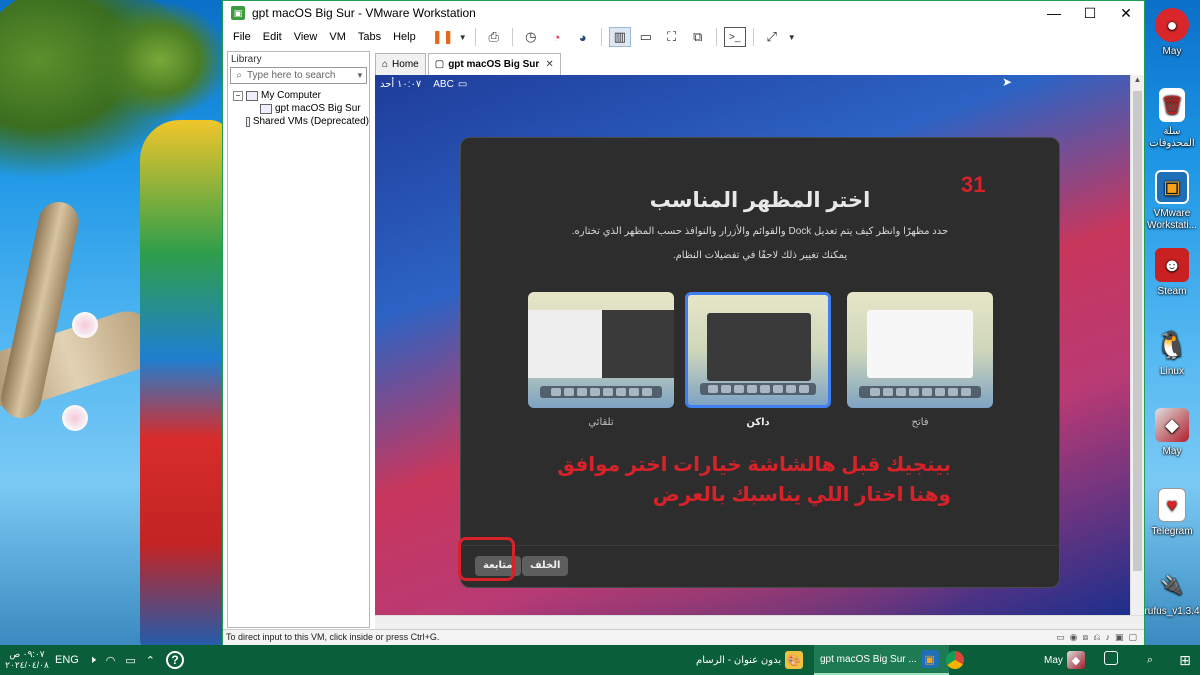 This screenshot has height=675, width=1200. I want to click on maximize-button: ☐, so click(1090, 13).